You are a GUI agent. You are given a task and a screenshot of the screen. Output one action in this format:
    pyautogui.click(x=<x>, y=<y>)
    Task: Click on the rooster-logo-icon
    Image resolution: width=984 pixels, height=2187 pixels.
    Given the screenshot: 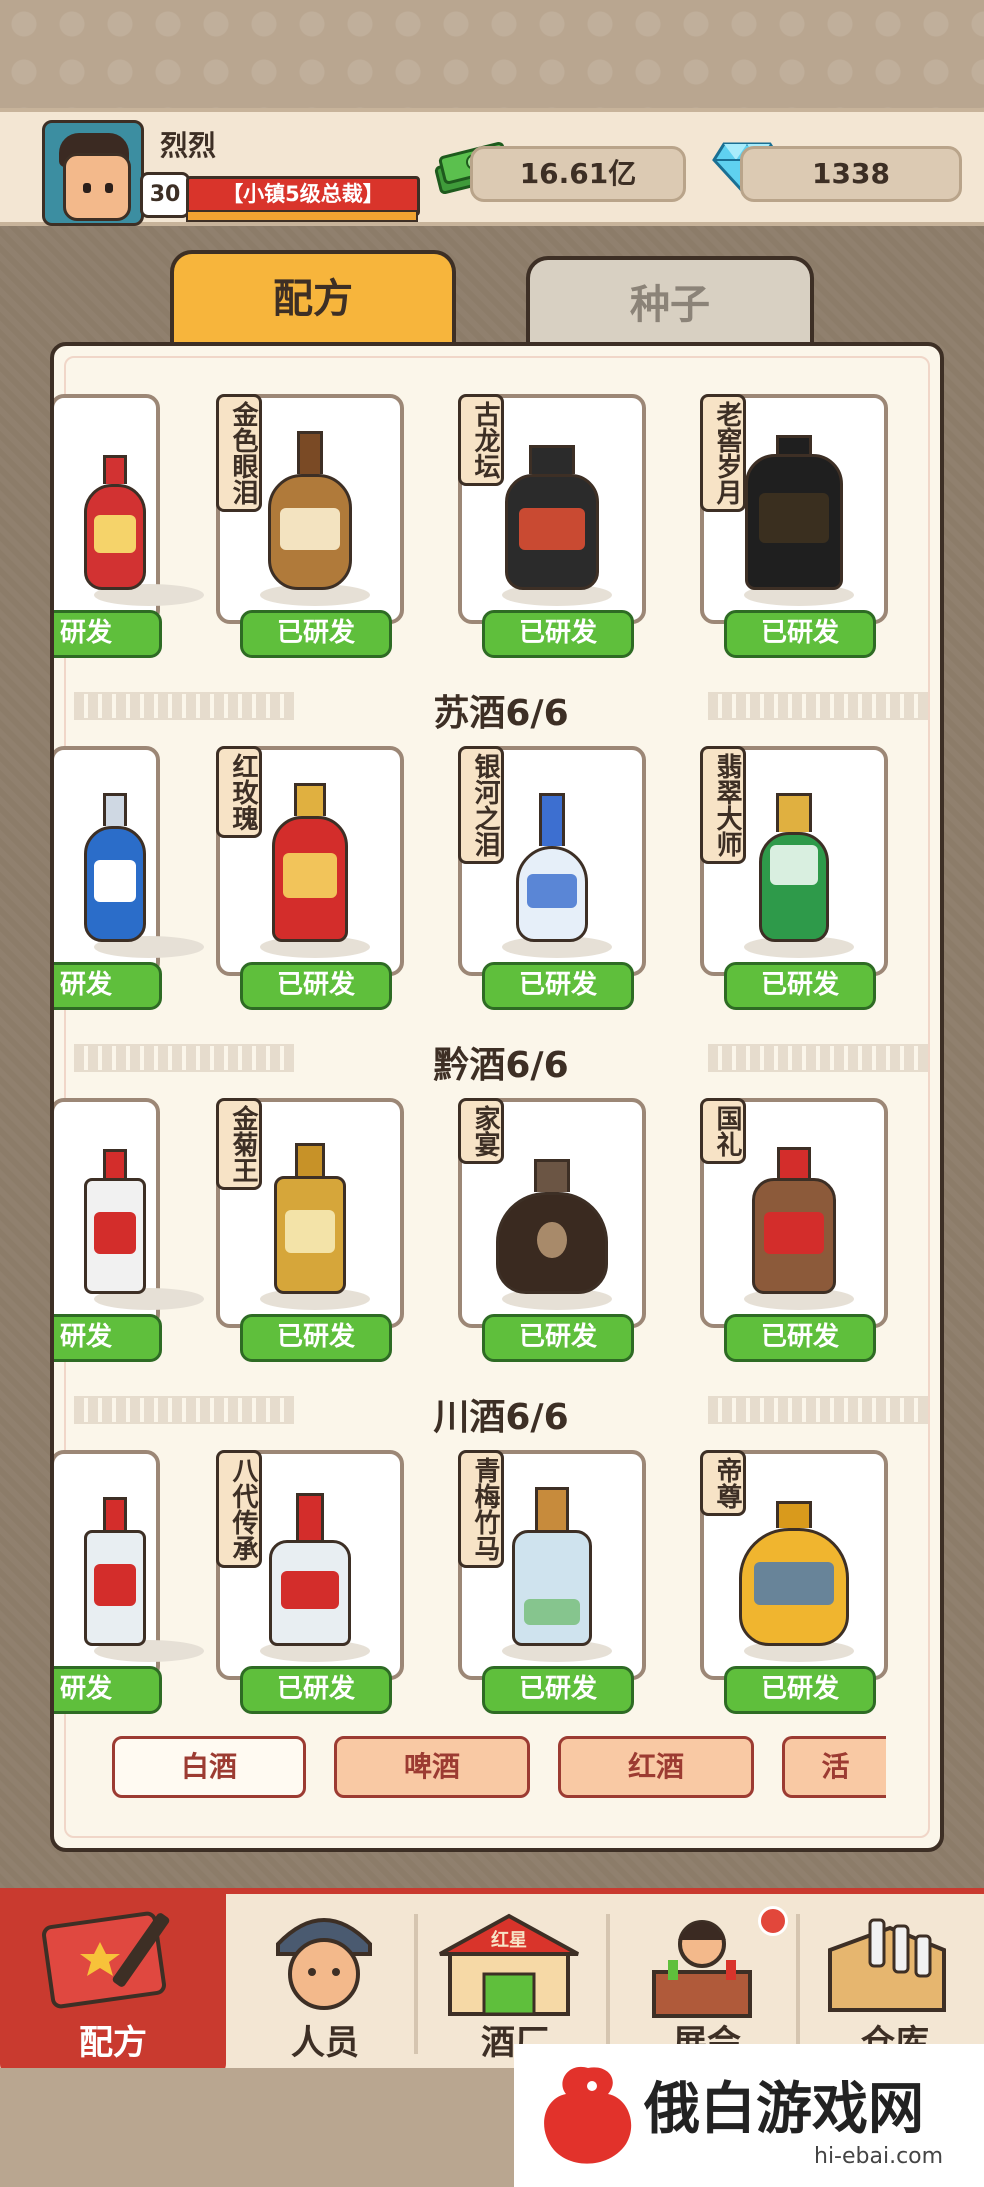 What is the action you would take?
    pyautogui.click(x=588, y=2115)
    